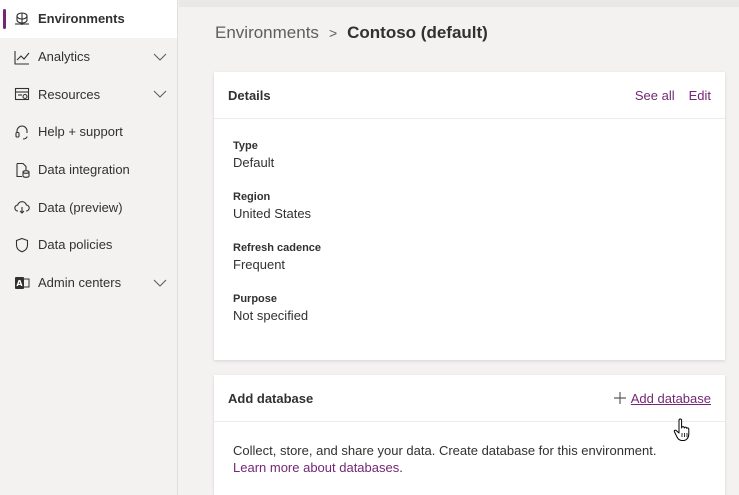 The height and width of the screenshot is (495, 739). I want to click on sidebar-item-label: Data integration, so click(84, 170).